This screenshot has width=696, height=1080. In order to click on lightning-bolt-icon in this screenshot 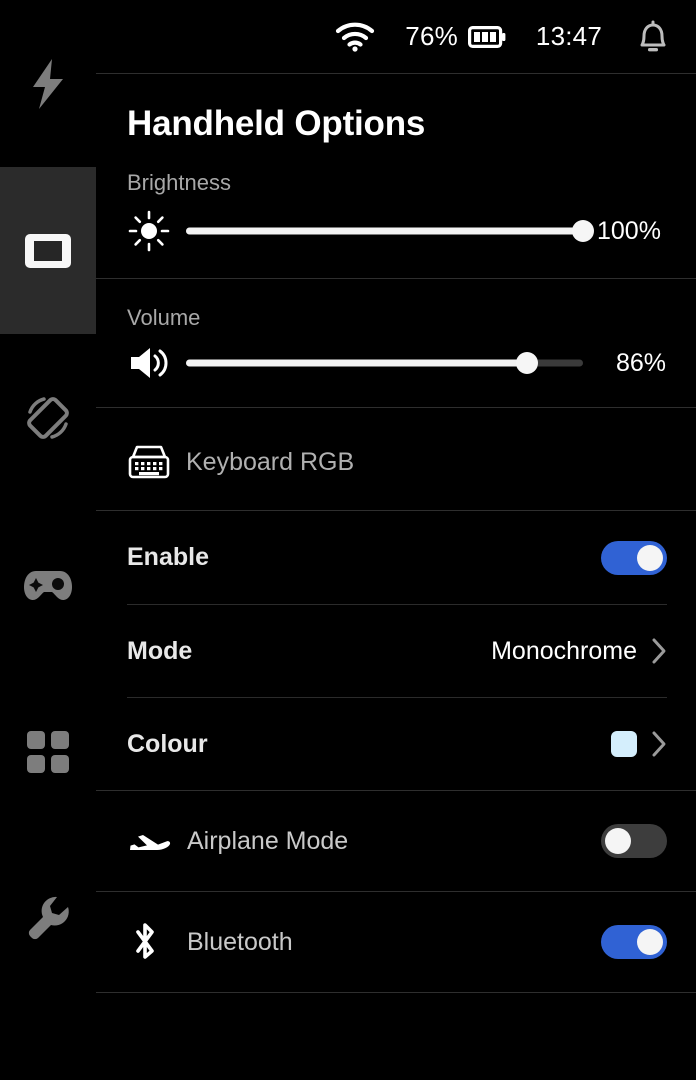, I will do `click(48, 84)`.